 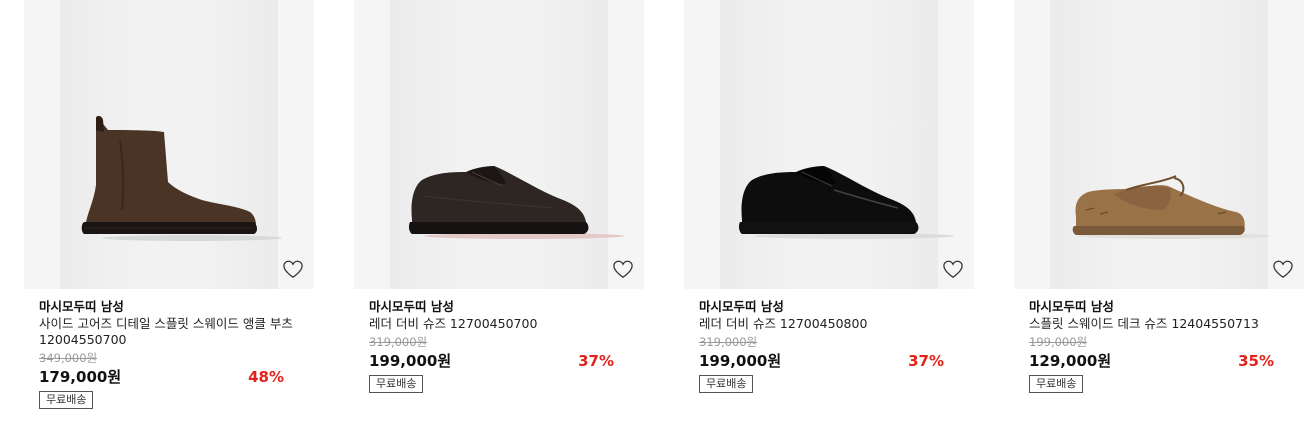 I want to click on product-name: 레더 더비 슈즈 12700450800, so click(x=829, y=324).